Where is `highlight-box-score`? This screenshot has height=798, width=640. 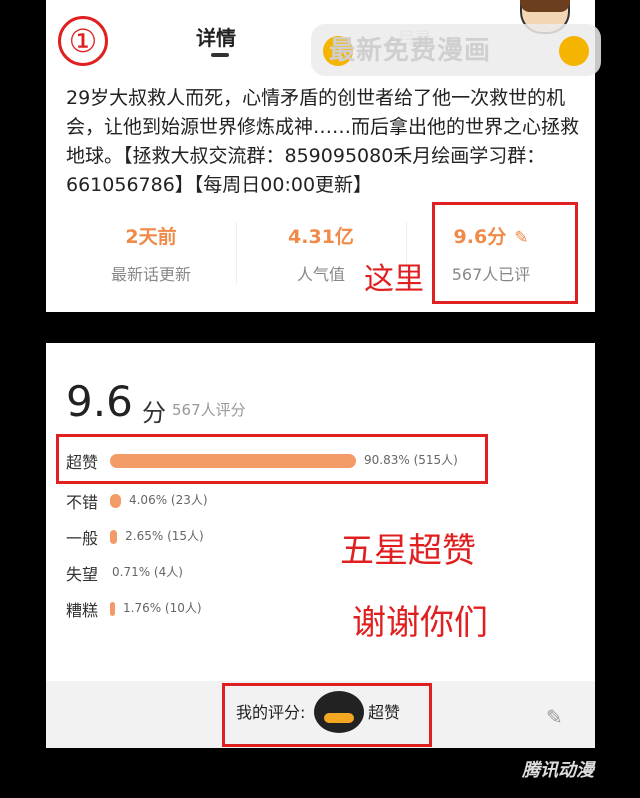
highlight-box-score is located at coordinates (505, 253).